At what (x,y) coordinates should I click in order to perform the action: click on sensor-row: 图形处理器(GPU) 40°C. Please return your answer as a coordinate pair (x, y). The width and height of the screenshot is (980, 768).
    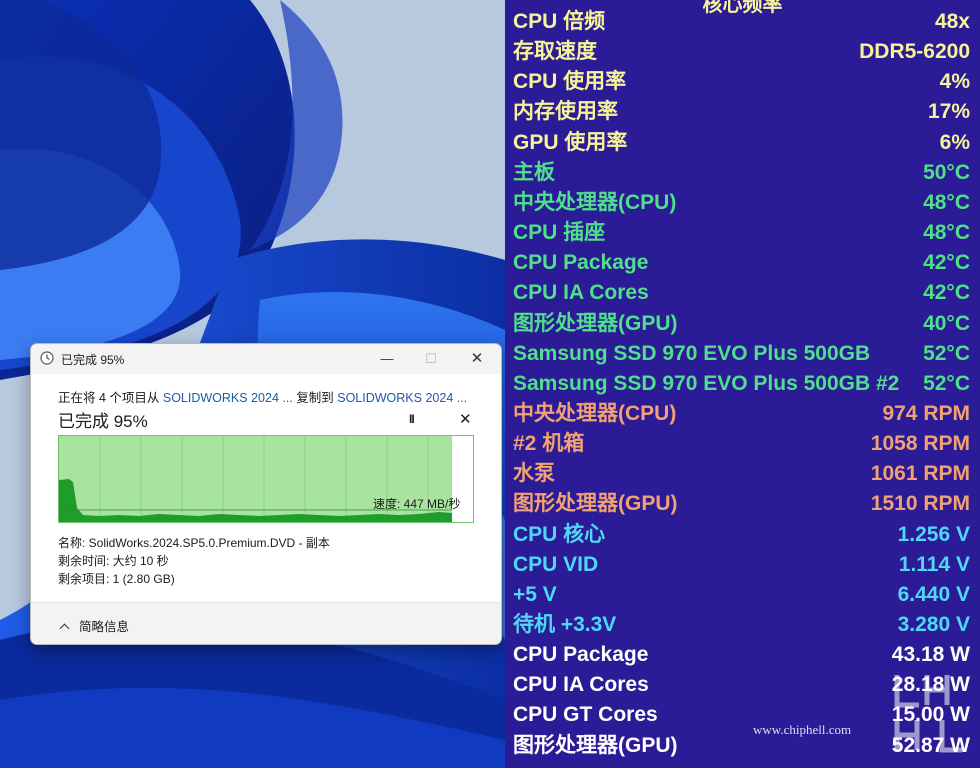
    Looking at the image, I should click on (741, 324).